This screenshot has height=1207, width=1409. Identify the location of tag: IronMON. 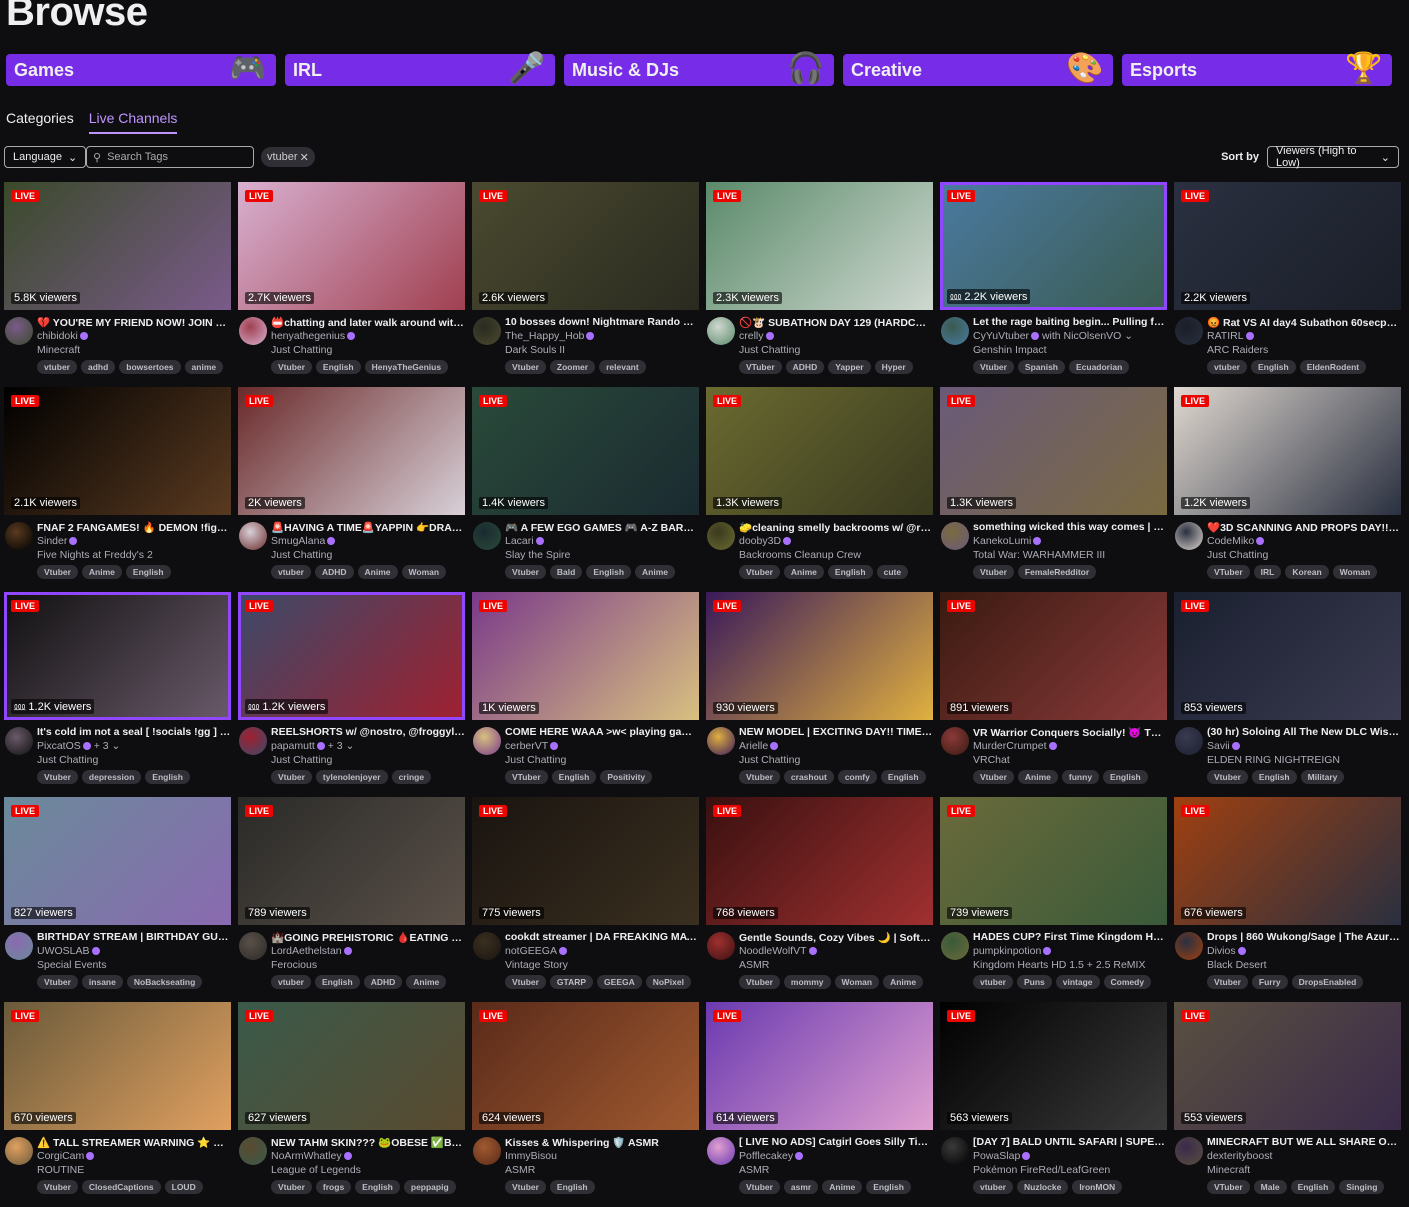
(1097, 1187).